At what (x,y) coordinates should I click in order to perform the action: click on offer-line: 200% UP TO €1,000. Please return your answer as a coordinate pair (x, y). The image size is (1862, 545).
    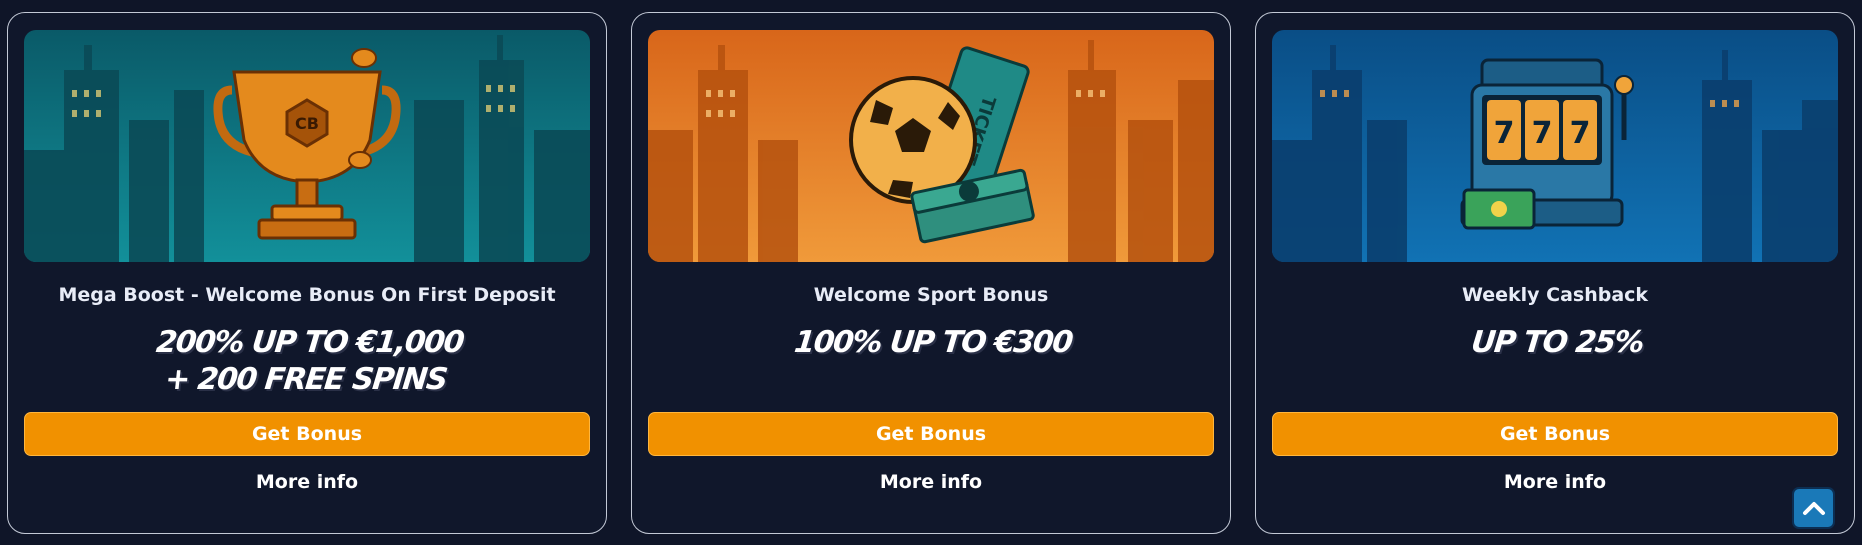
    Looking at the image, I should click on (309, 342).